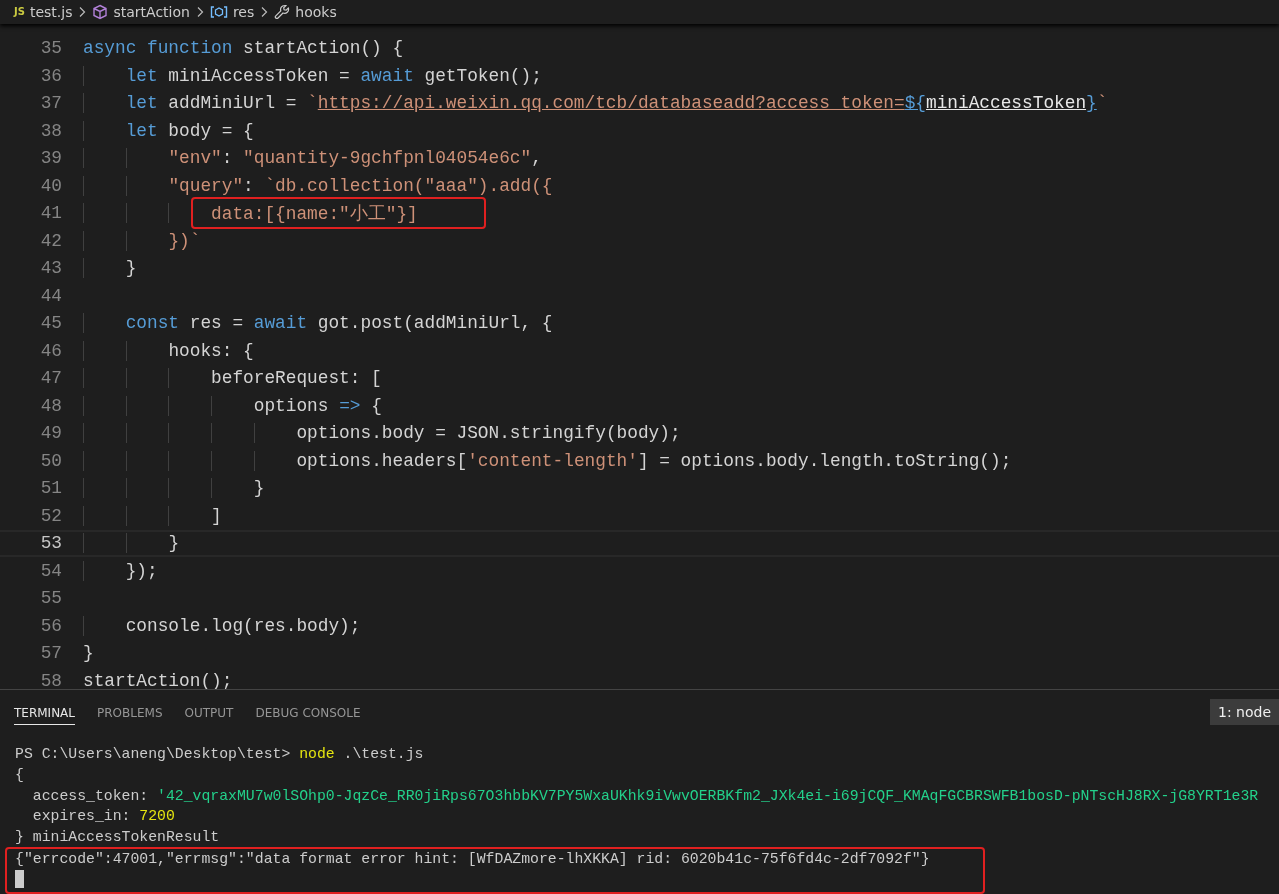 This screenshot has width=1279, height=894. What do you see at coordinates (488, 433) in the screenshot?
I see `code-text: options.body = JSON.stringify(body);` at bounding box center [488, 433].